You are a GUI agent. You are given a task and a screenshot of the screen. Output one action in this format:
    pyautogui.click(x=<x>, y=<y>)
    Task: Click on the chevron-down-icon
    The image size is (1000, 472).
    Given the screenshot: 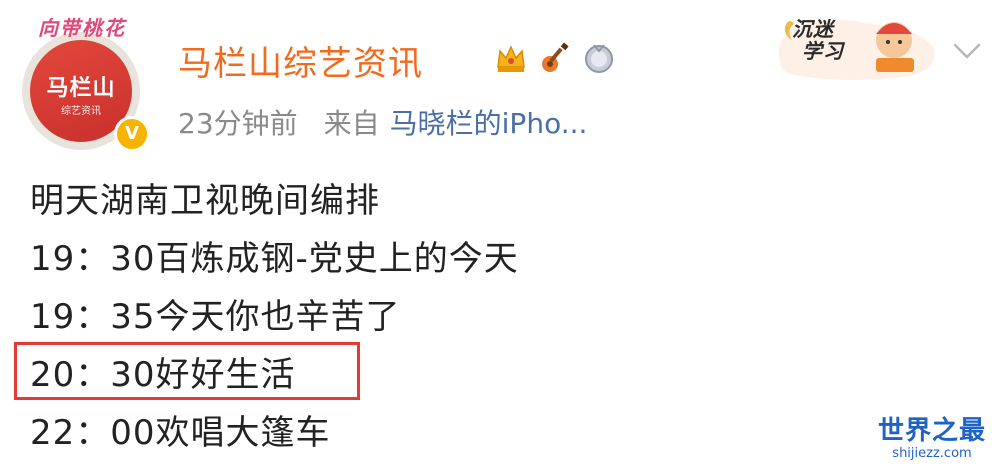 What is the action you would take?
    pyautogui.click(x=967, y=51)
    